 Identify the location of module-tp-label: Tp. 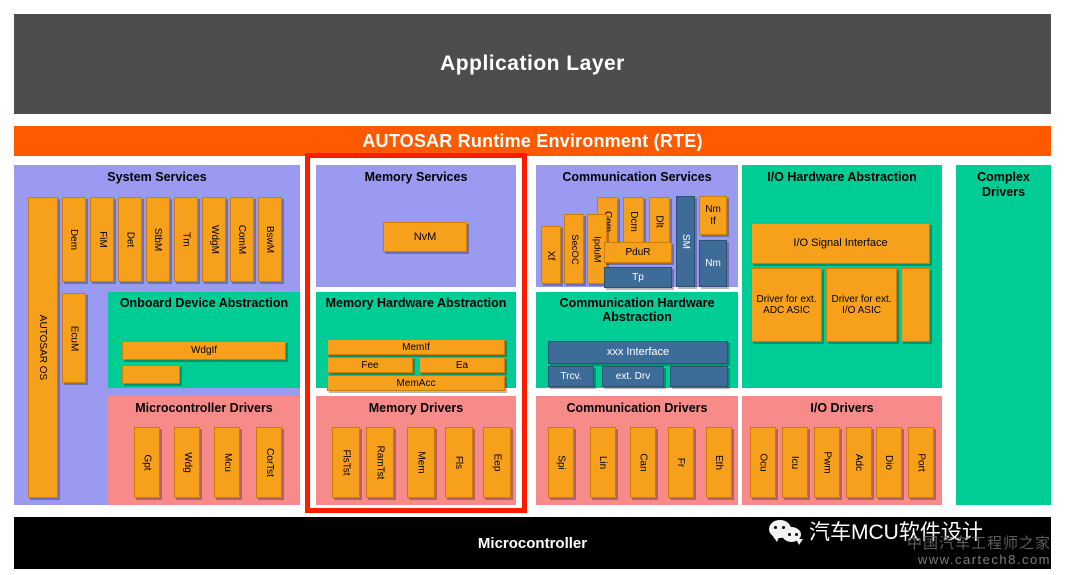
(638, 277).